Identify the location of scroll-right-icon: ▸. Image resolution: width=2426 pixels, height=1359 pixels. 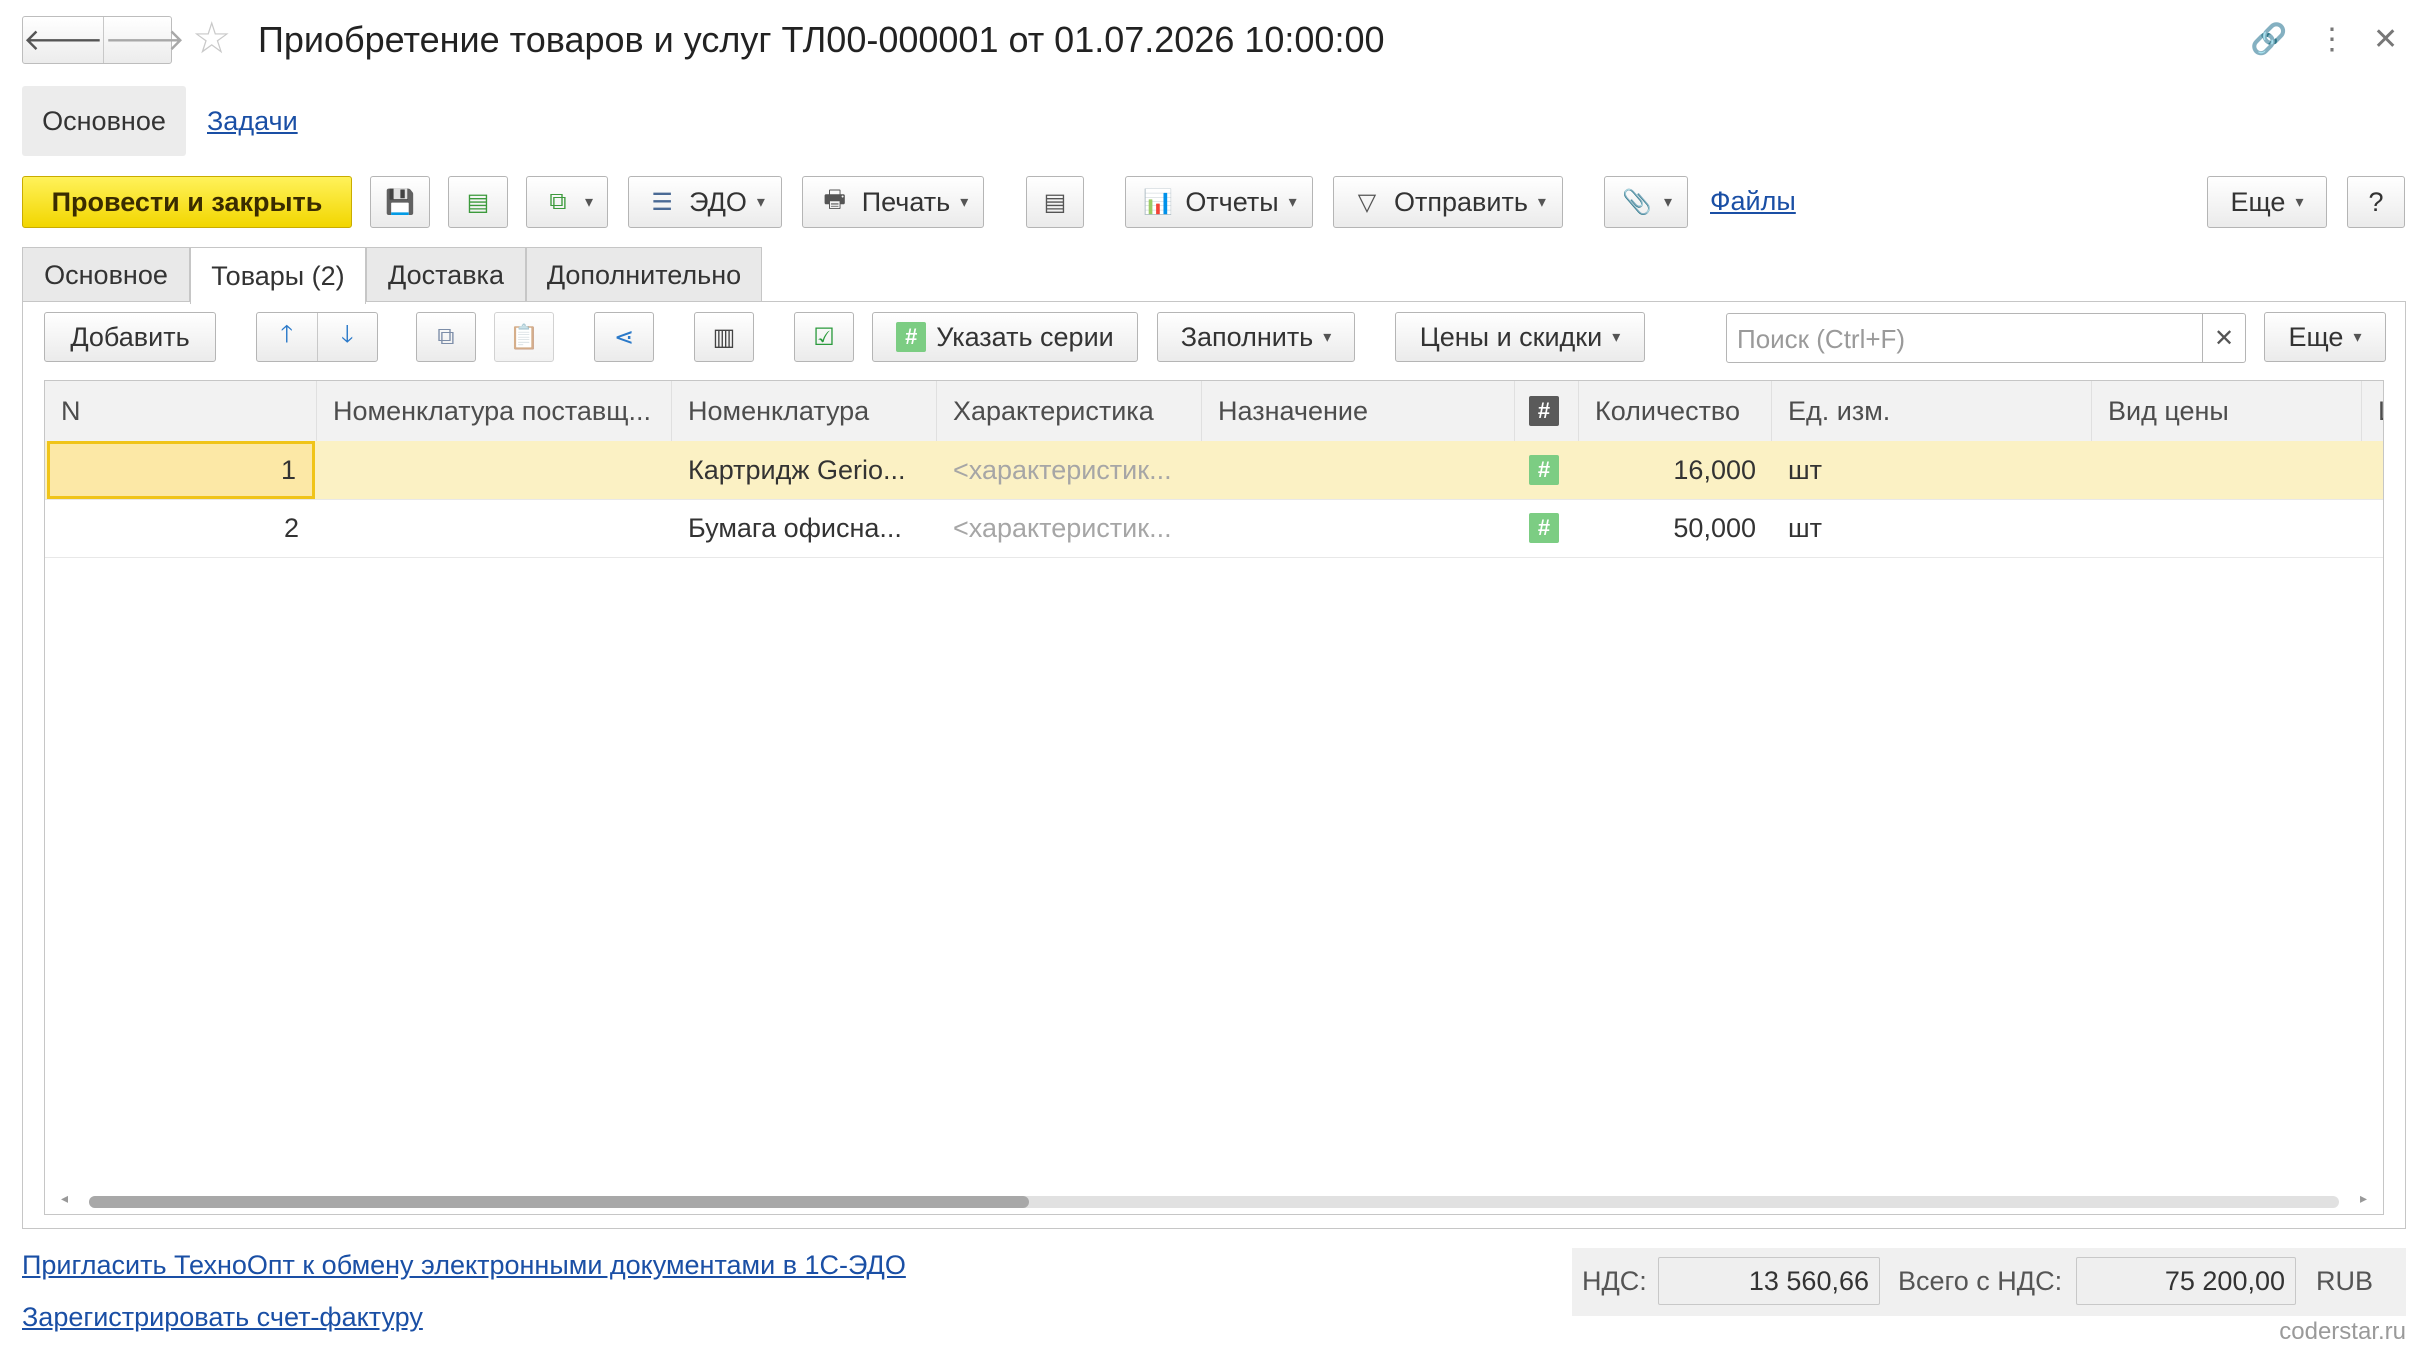
(2363, 1198).